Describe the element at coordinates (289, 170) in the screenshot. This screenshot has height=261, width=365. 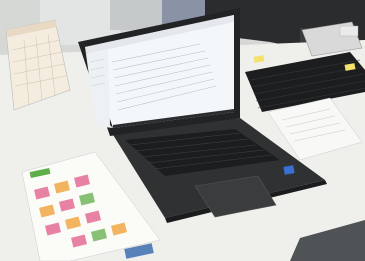
I see `intel-sticker` at that location.